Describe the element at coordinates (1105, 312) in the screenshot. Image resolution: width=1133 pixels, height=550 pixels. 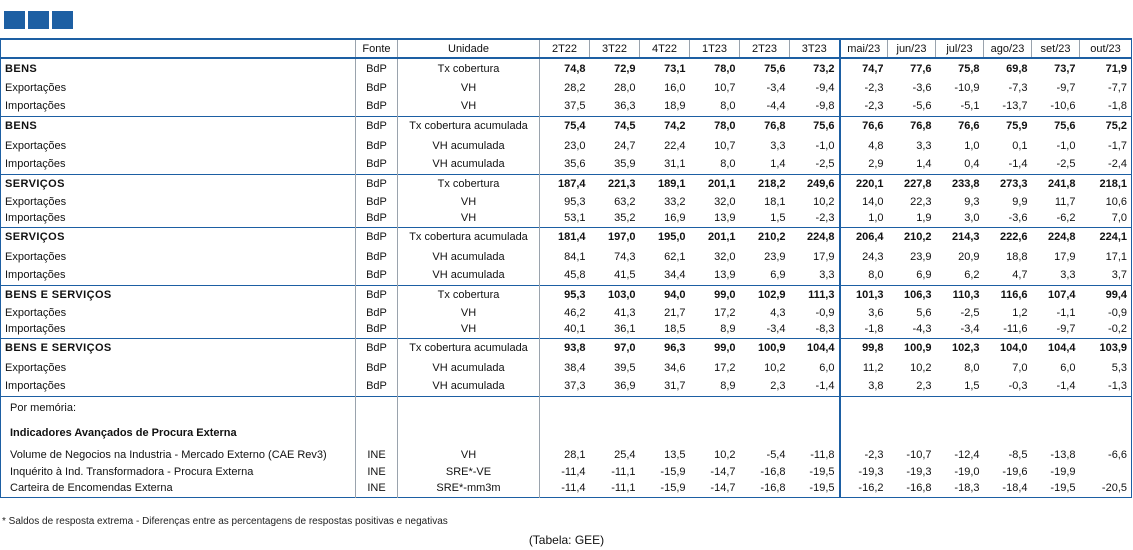
I see `value-cell: -0,9` at that location.